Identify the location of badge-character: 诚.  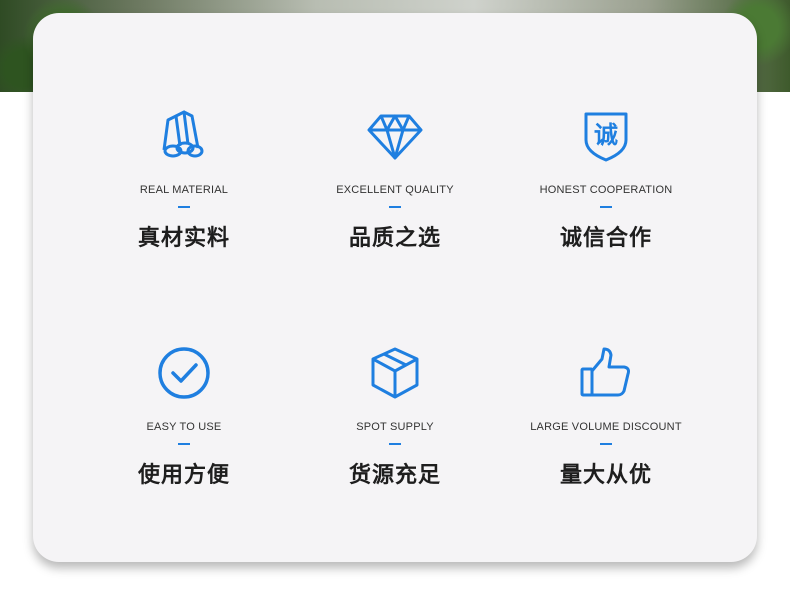
(606, 135).